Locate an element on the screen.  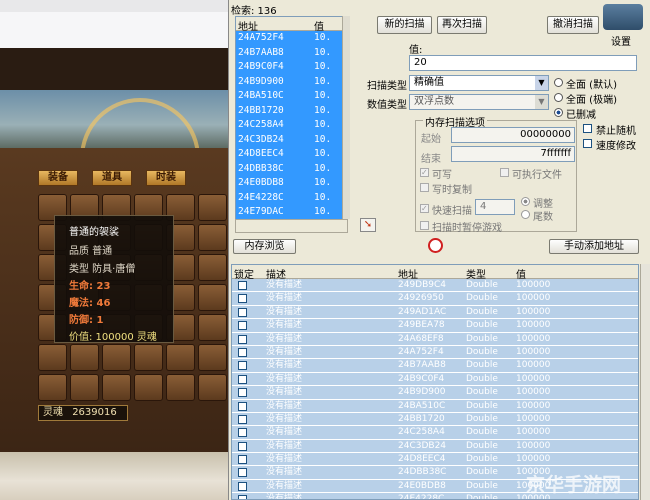
pause-game-label: 扫描时暂停游戏 is located at coordinates (467, 226).